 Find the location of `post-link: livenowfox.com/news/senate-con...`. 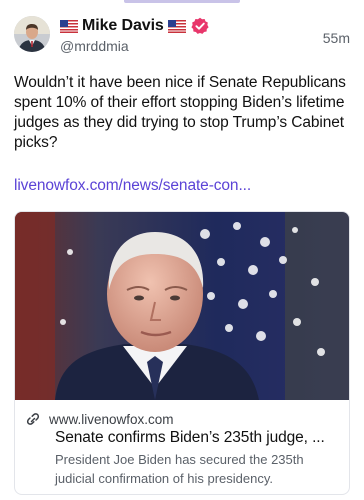

post-link: livenowfox.com/news/senate-con... is located at coordinates (132, 186).